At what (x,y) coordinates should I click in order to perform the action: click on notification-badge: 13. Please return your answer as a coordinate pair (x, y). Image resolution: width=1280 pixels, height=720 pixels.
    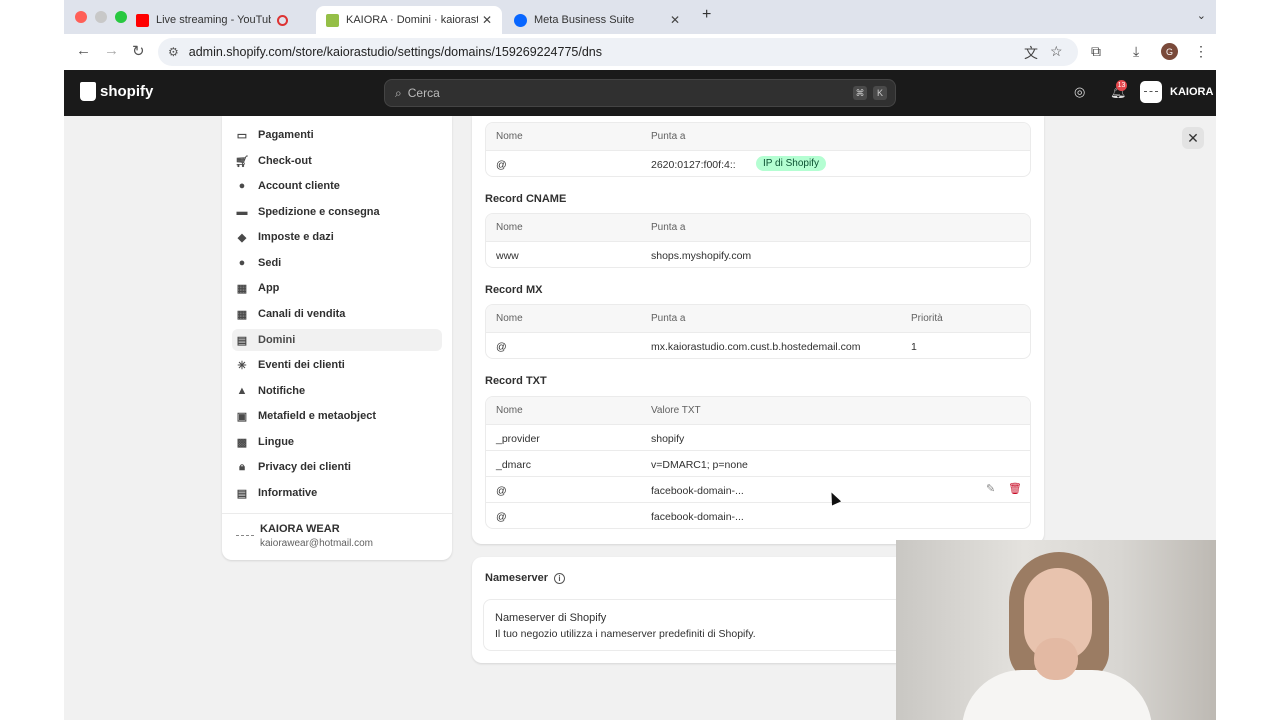
    Looking at the image, I should click on (1121, 85).